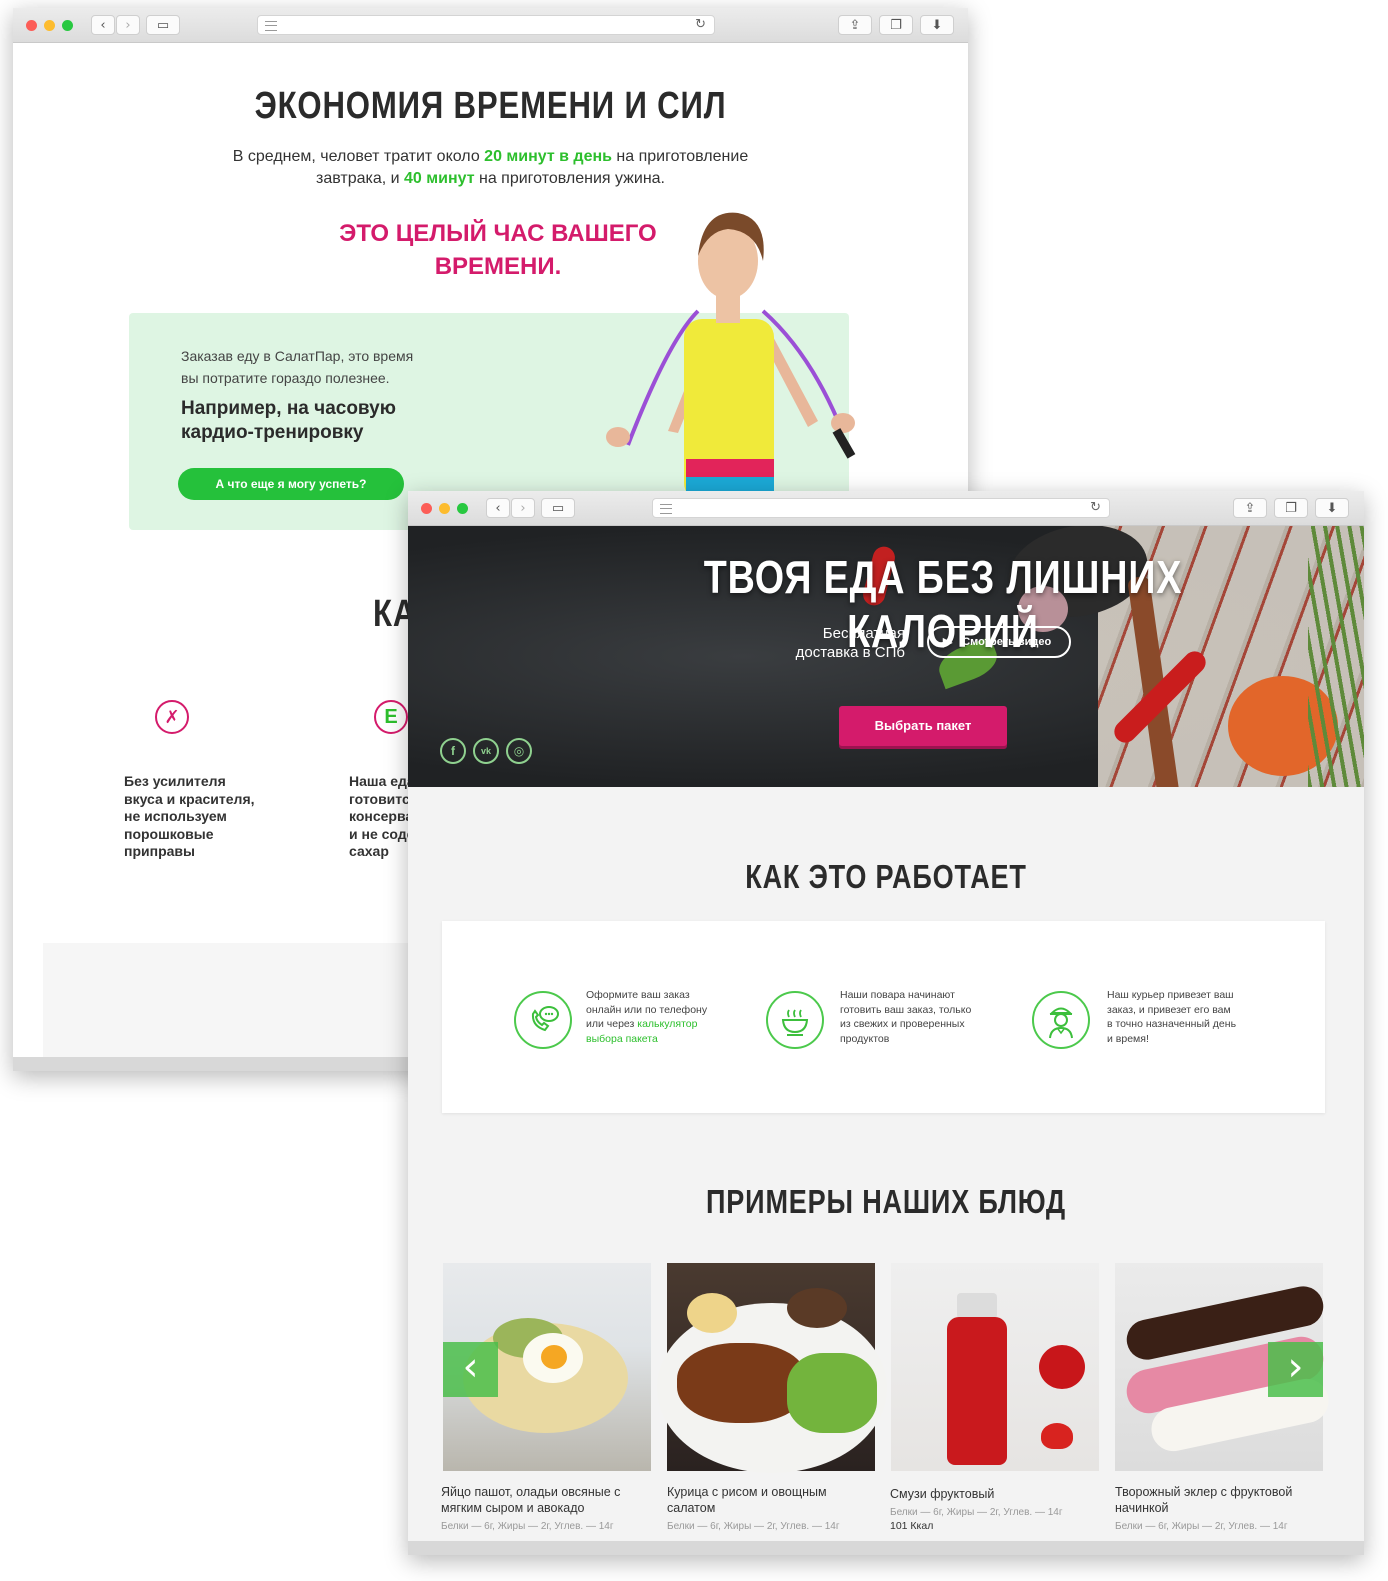  What do you see at coordinates (453, 751) in the screenshot?
I see `facebook-icon: f` at bounding box center [453, 751].